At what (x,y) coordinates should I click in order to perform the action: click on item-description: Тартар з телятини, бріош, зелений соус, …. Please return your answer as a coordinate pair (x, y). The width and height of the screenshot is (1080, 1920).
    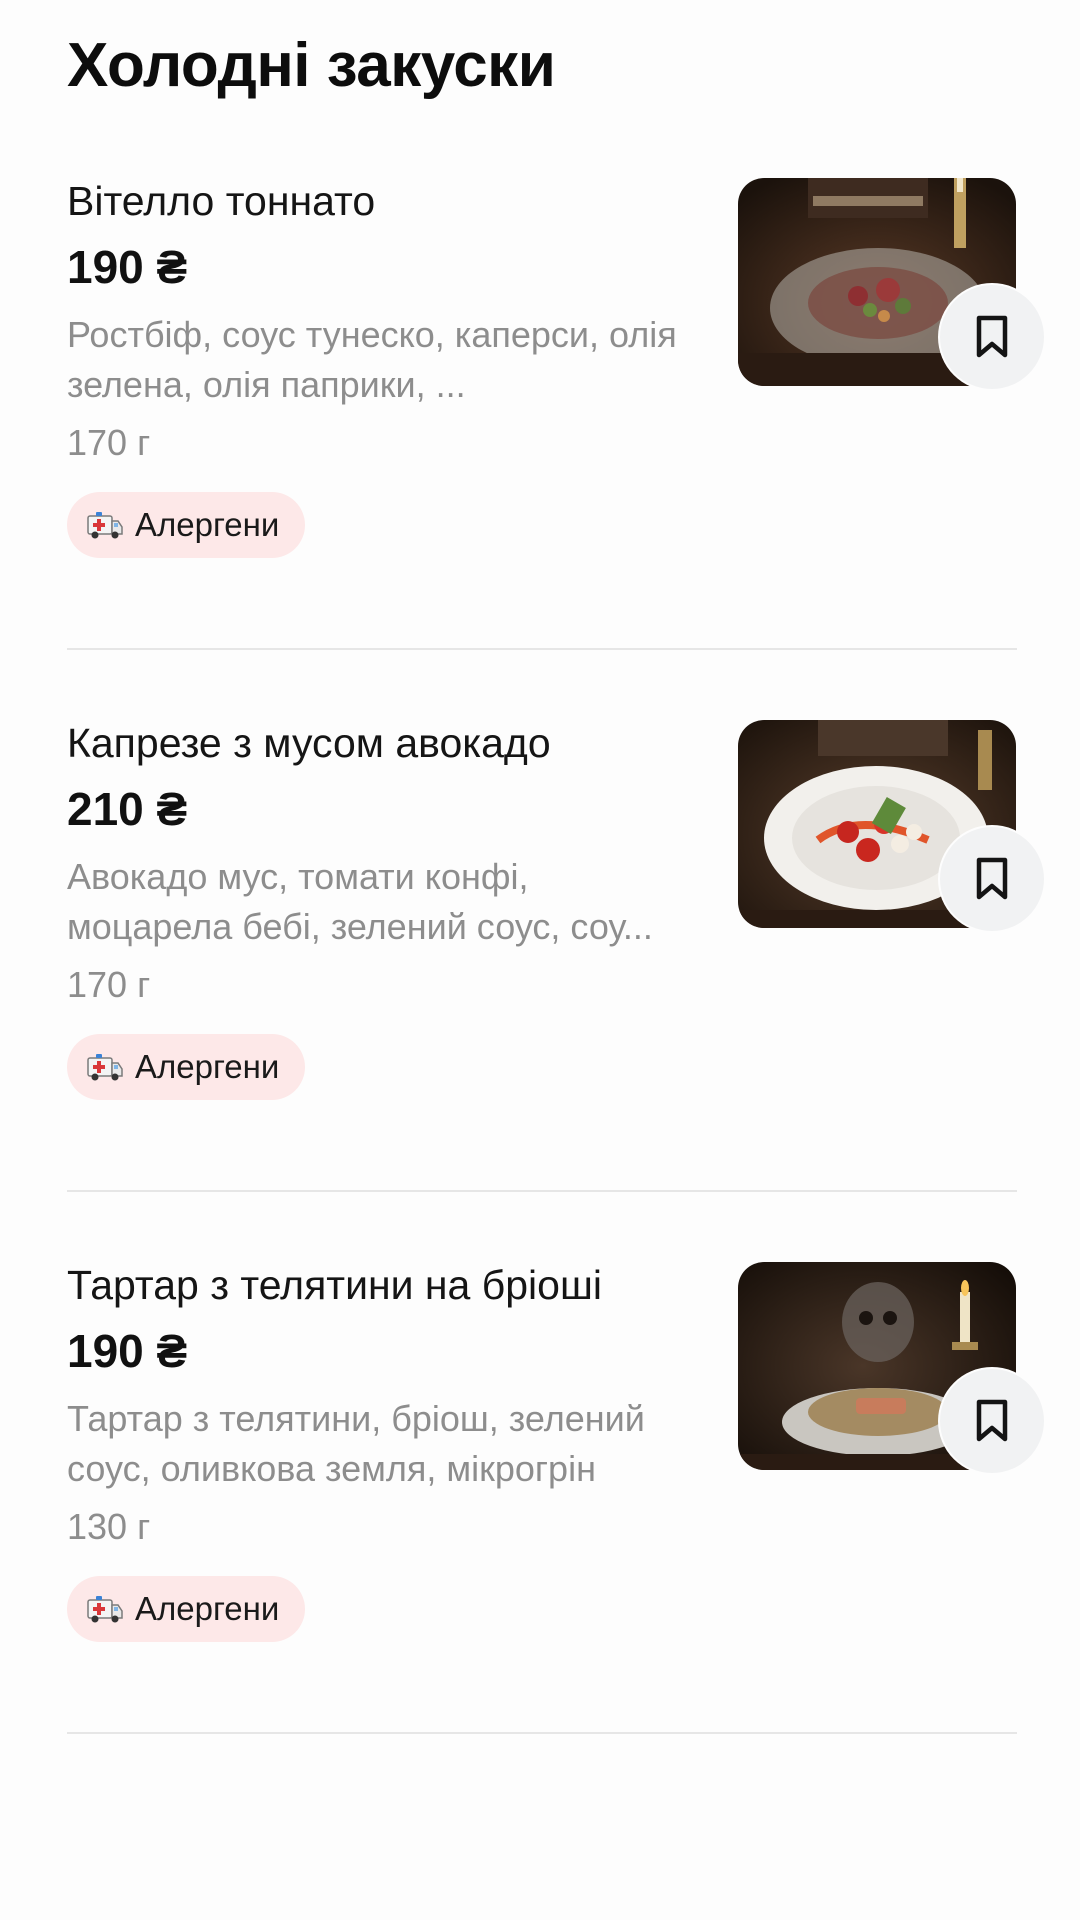
    Looking at the image, I should click on (356, 1443).